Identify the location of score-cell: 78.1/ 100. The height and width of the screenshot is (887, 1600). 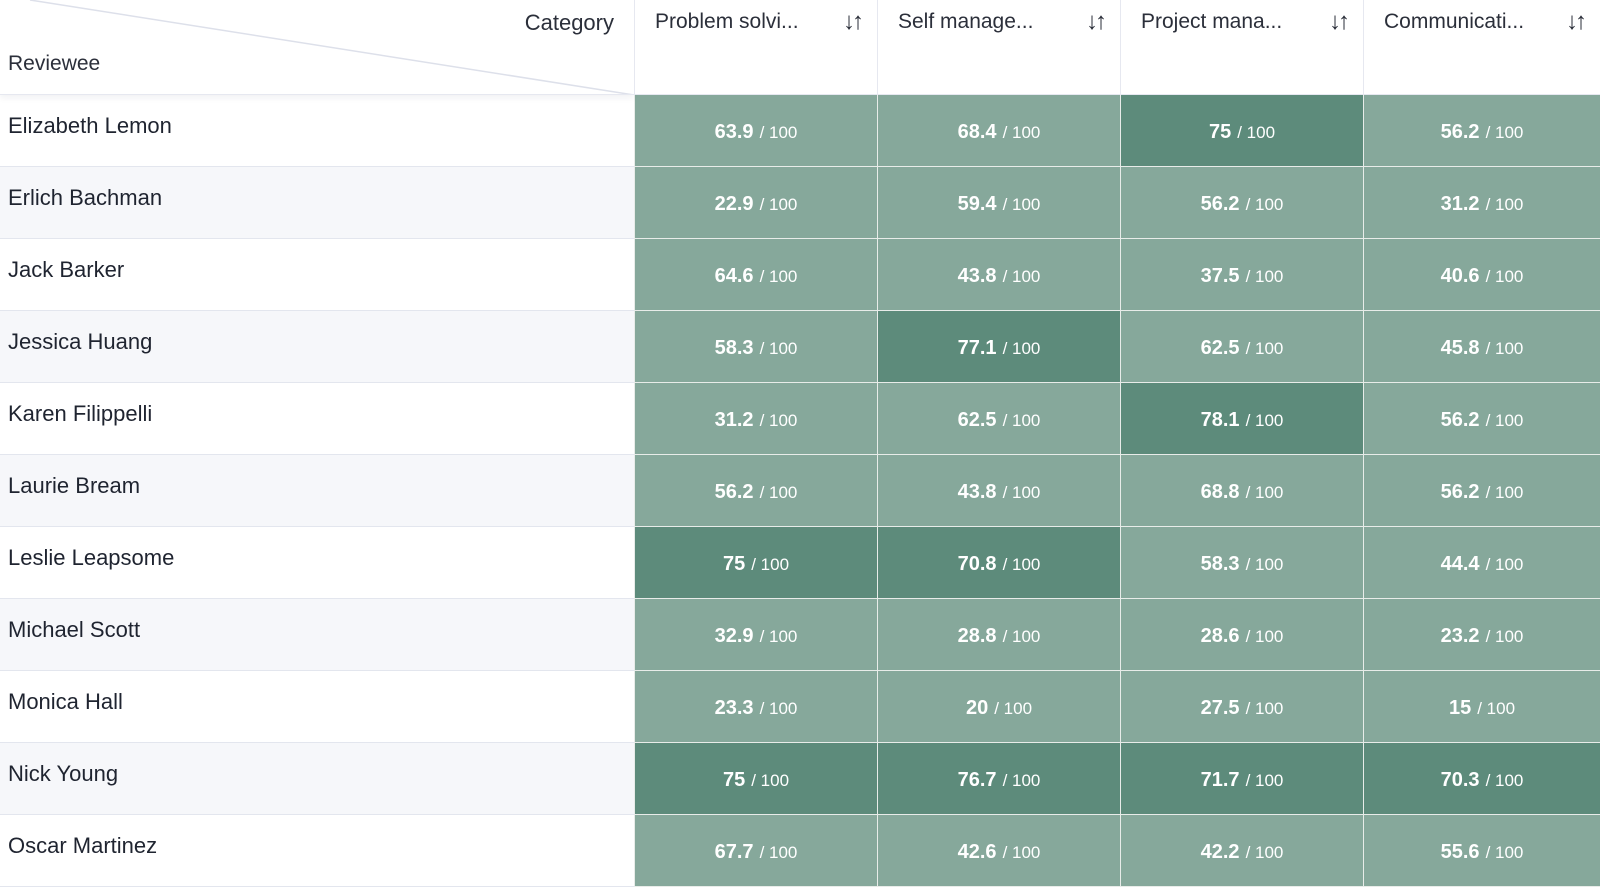
(1241, 419).